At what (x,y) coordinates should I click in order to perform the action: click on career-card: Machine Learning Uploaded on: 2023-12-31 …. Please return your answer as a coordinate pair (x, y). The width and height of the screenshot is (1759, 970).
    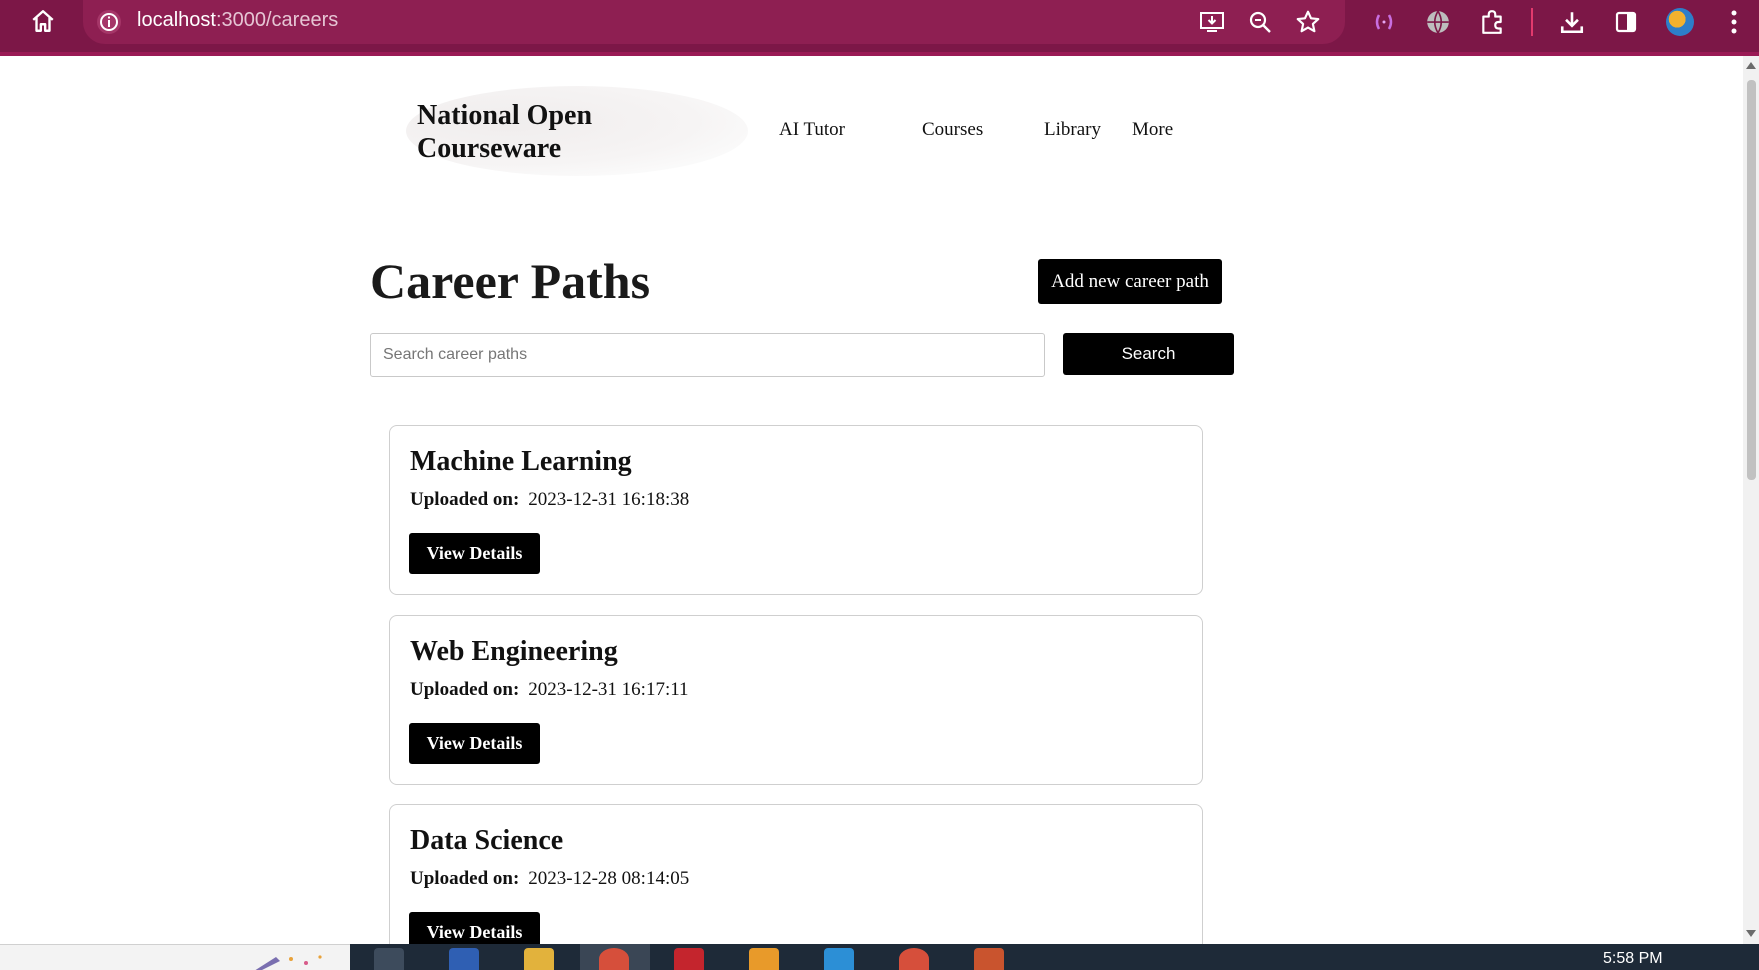
    Looking at the image, I should click on (796, 510).